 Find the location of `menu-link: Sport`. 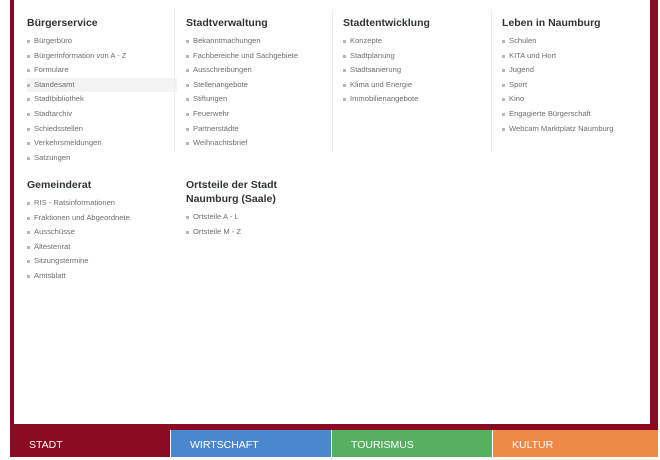

menu-link: Sport is located at coordinates (577, 85).